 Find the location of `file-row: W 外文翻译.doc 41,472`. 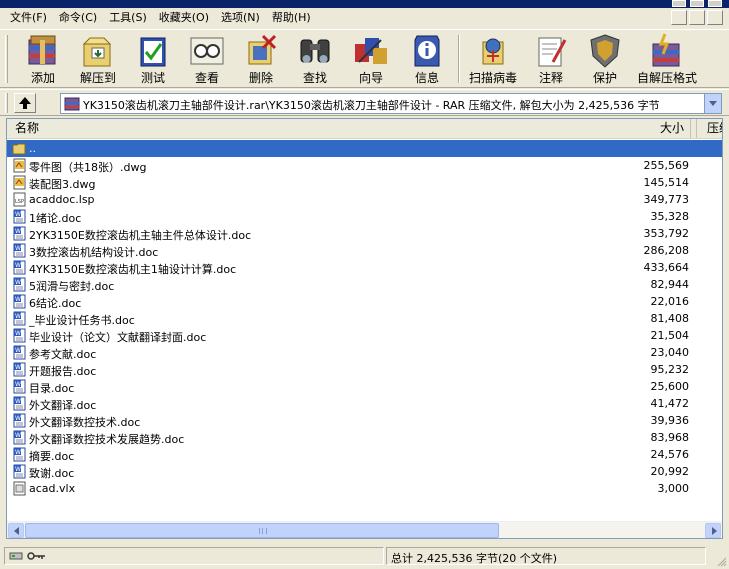

file-row: W 外文翻译.doc 41,472 is located at coordinates (364, 403).